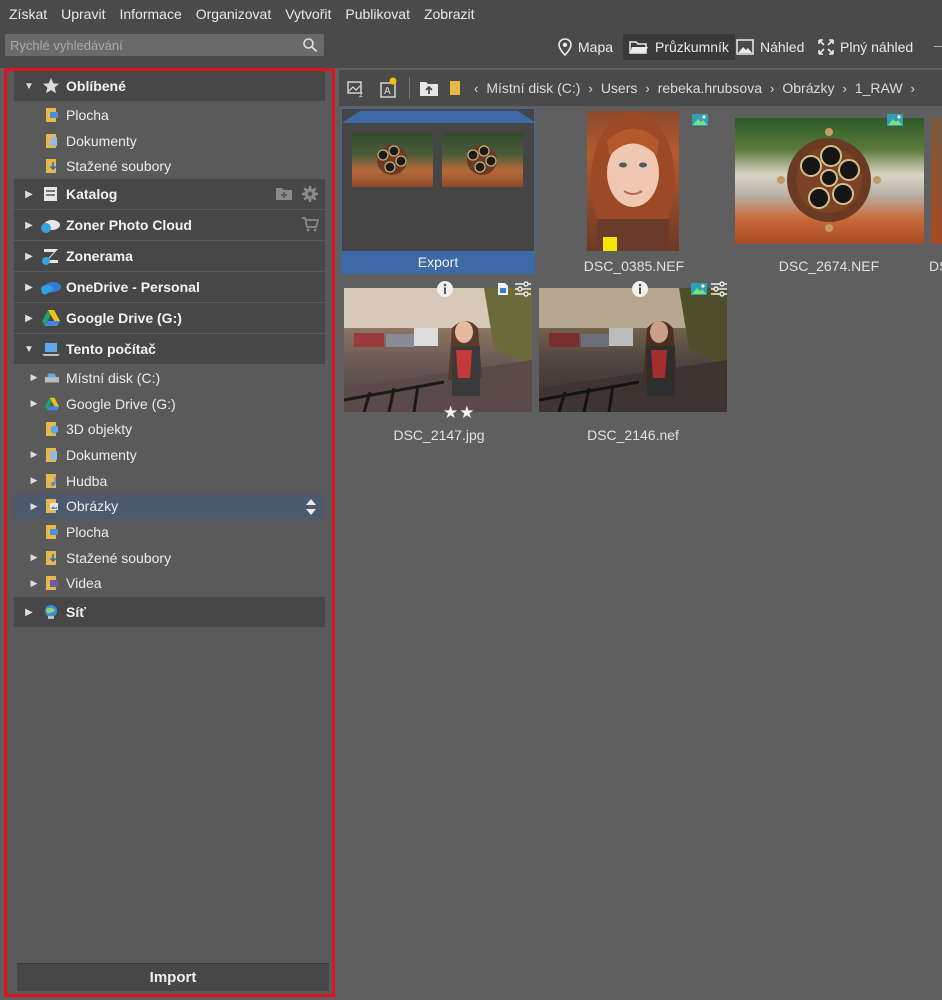 The image size is (942, 1000). What do you see at coordinates (129, 225) in the screenshot?
I see `section-label: Zoner Photo Cloud` at bounding box center [129, 225].